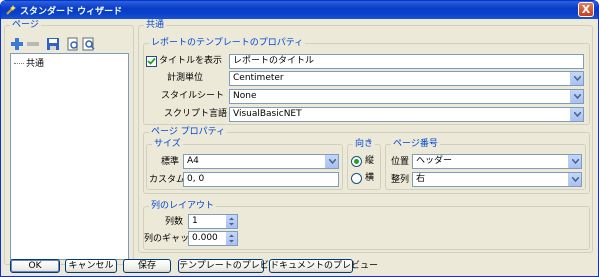 This screenshot has height=277, width=599. I want to click on position-value: ヘッダー, so click(434, 161).